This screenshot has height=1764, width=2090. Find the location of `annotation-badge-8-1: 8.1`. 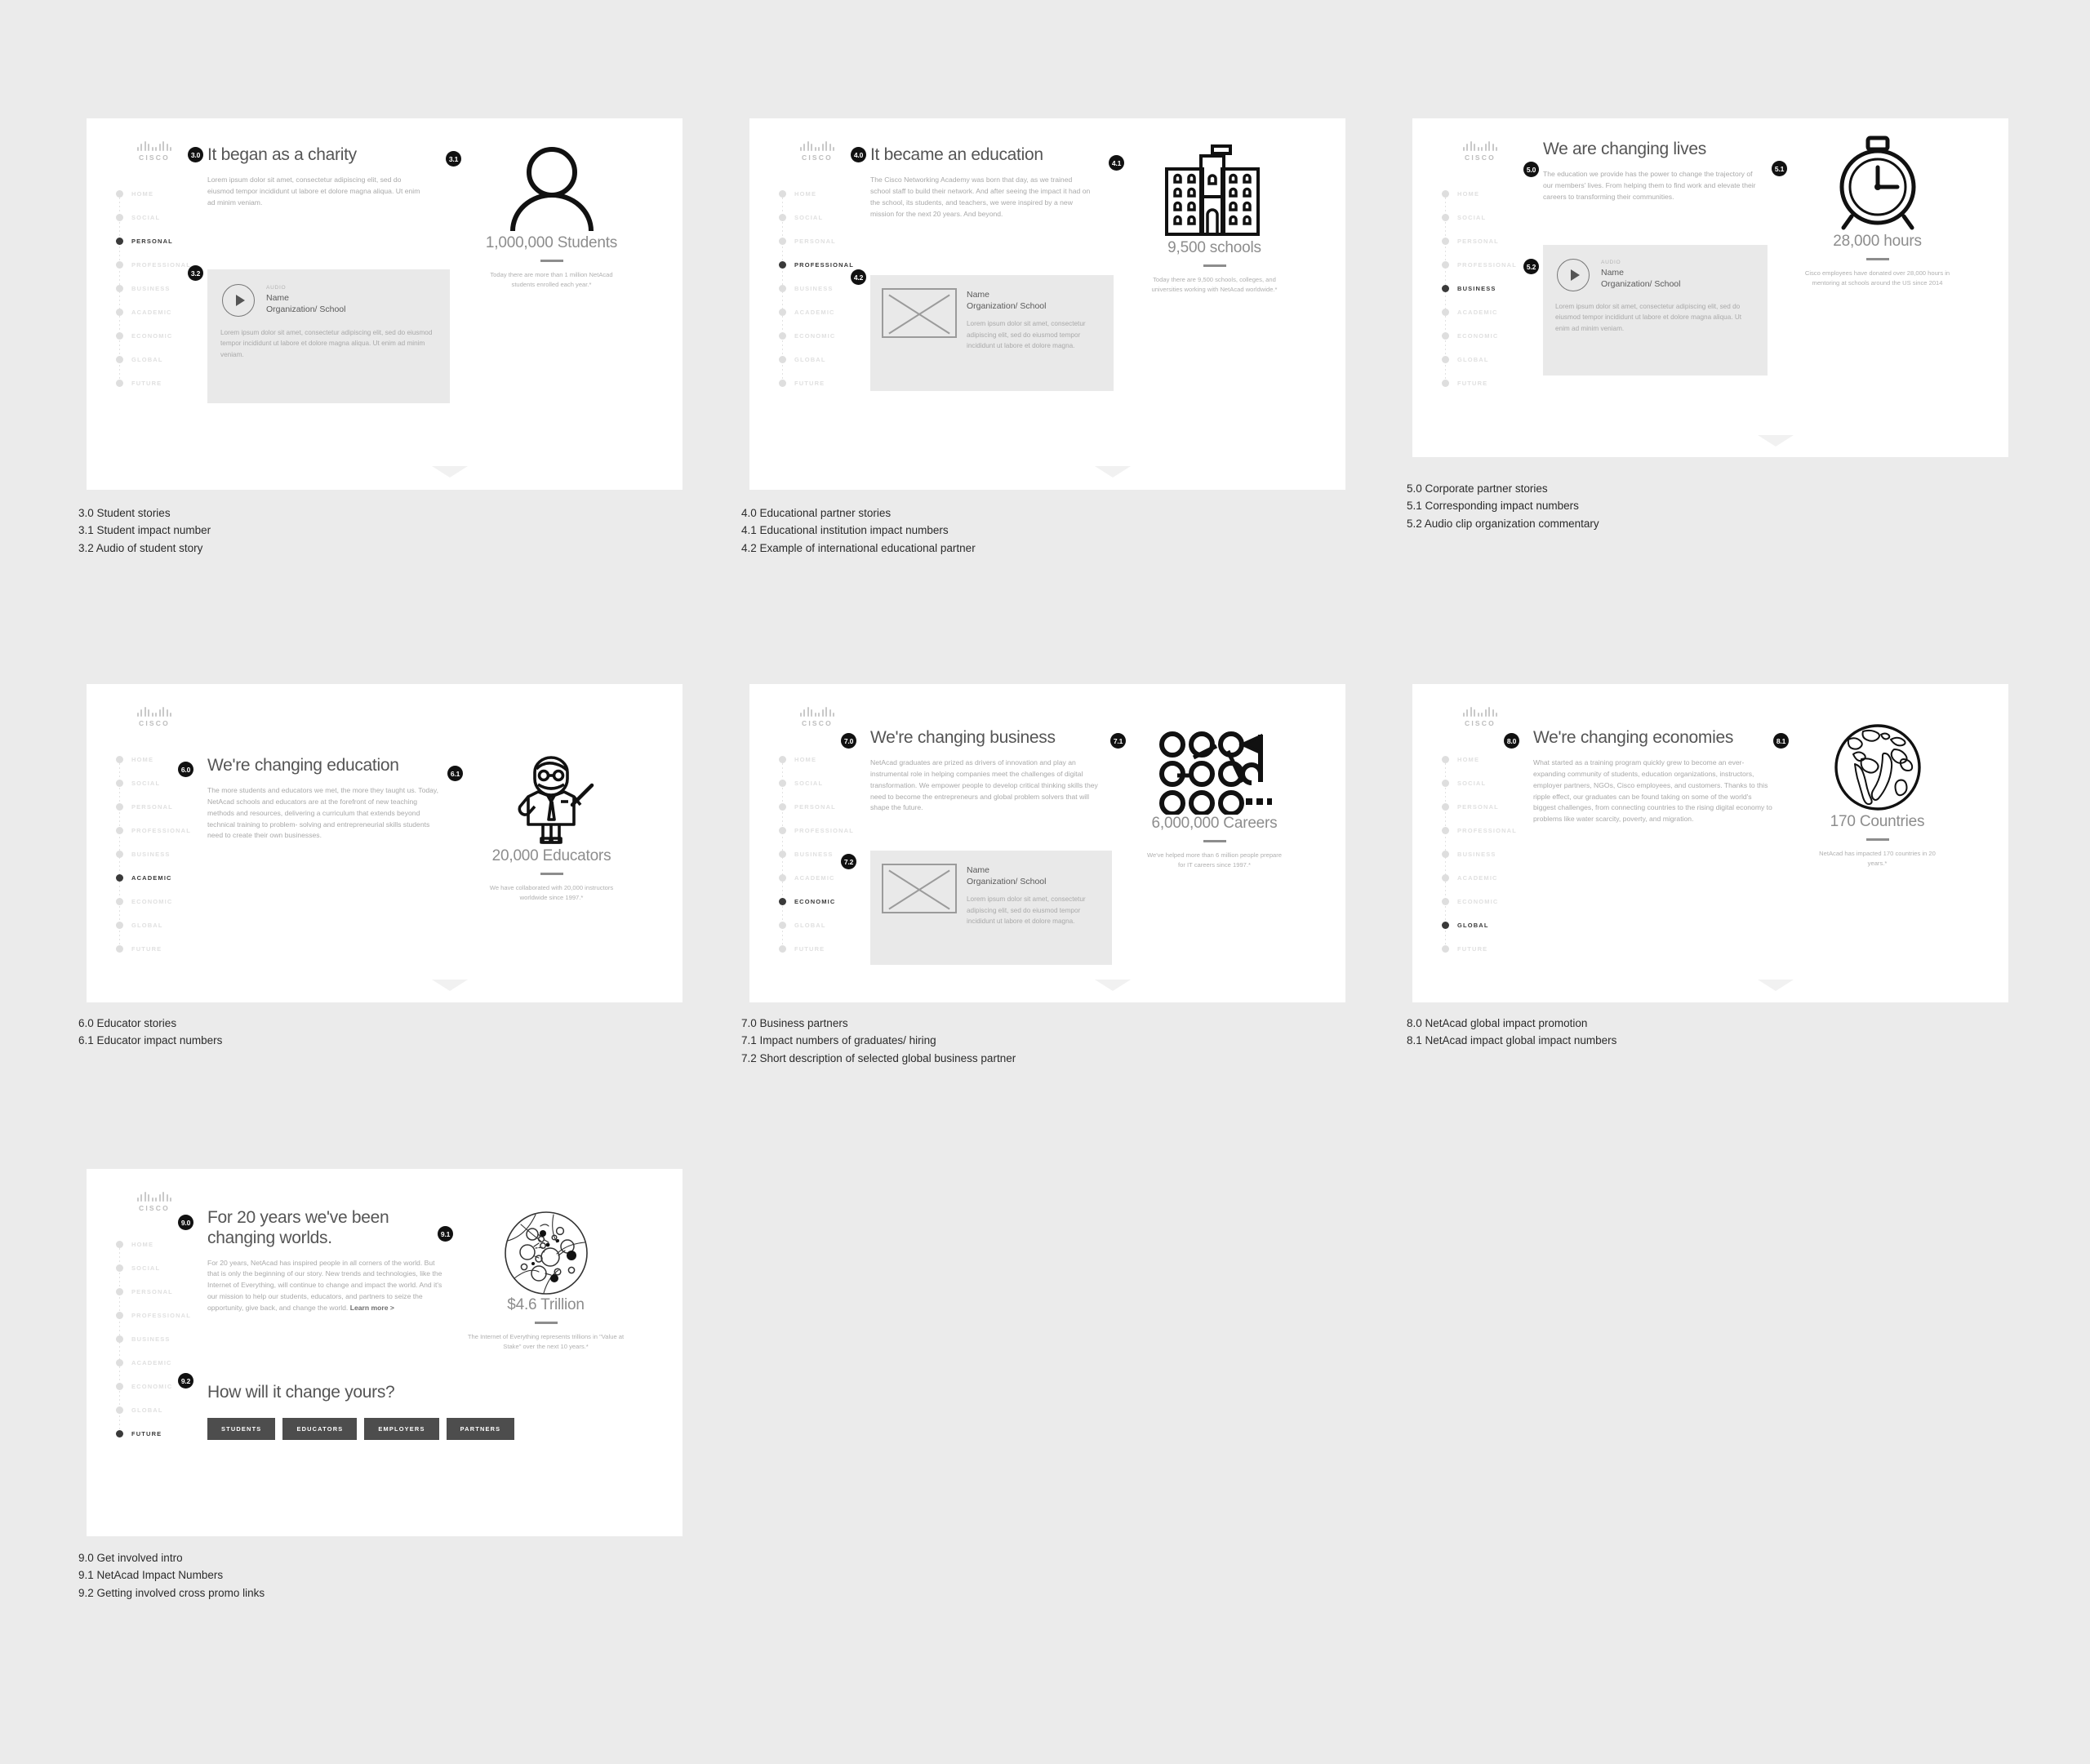

annotation-badge-8-1: 8.1 is located at coordinates (1781, 741).